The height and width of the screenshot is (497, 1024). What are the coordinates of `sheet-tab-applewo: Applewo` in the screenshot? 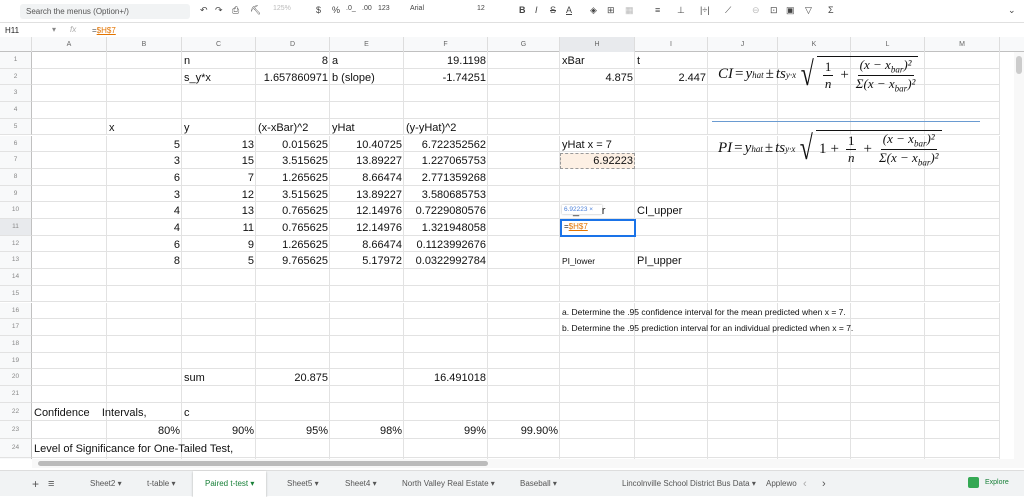 It's located at (781, 484).